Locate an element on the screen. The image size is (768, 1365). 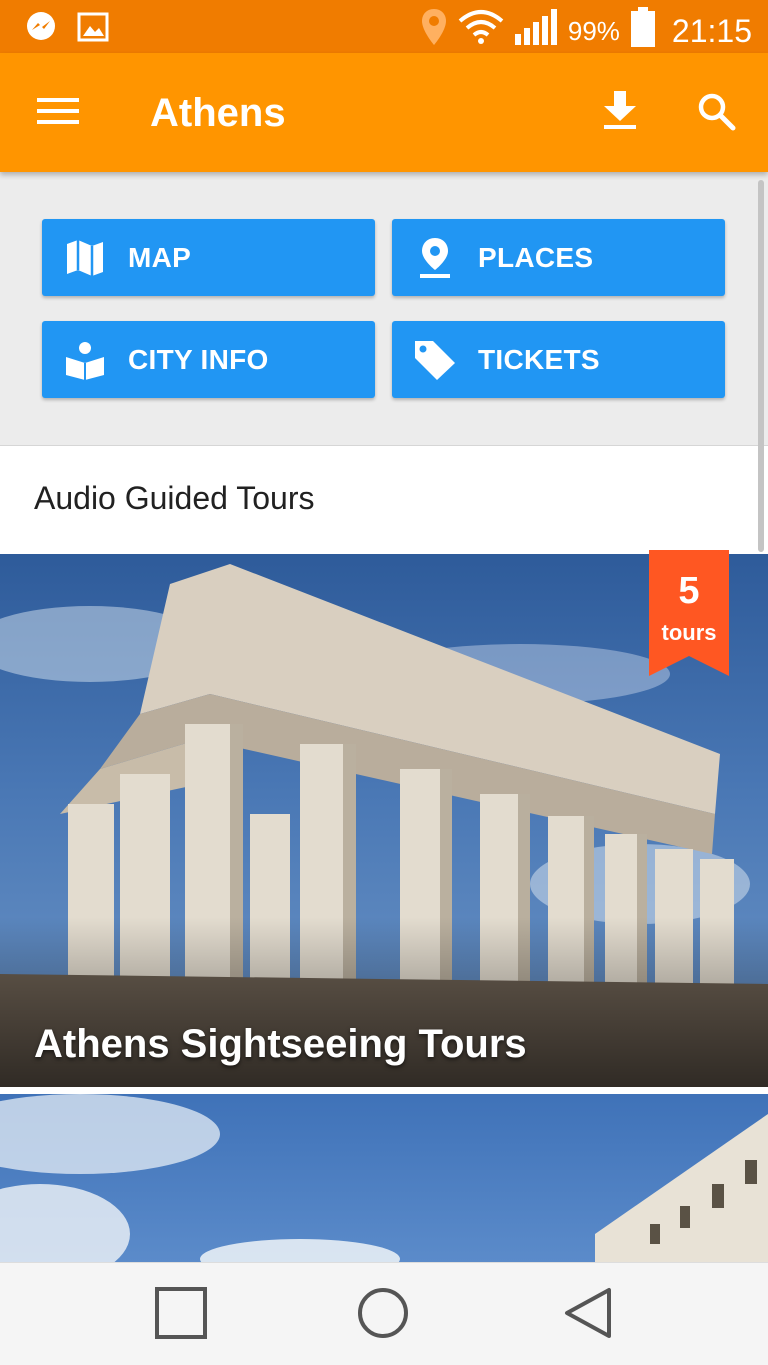
app-bar: Athens is located at coordinates (384, 112).